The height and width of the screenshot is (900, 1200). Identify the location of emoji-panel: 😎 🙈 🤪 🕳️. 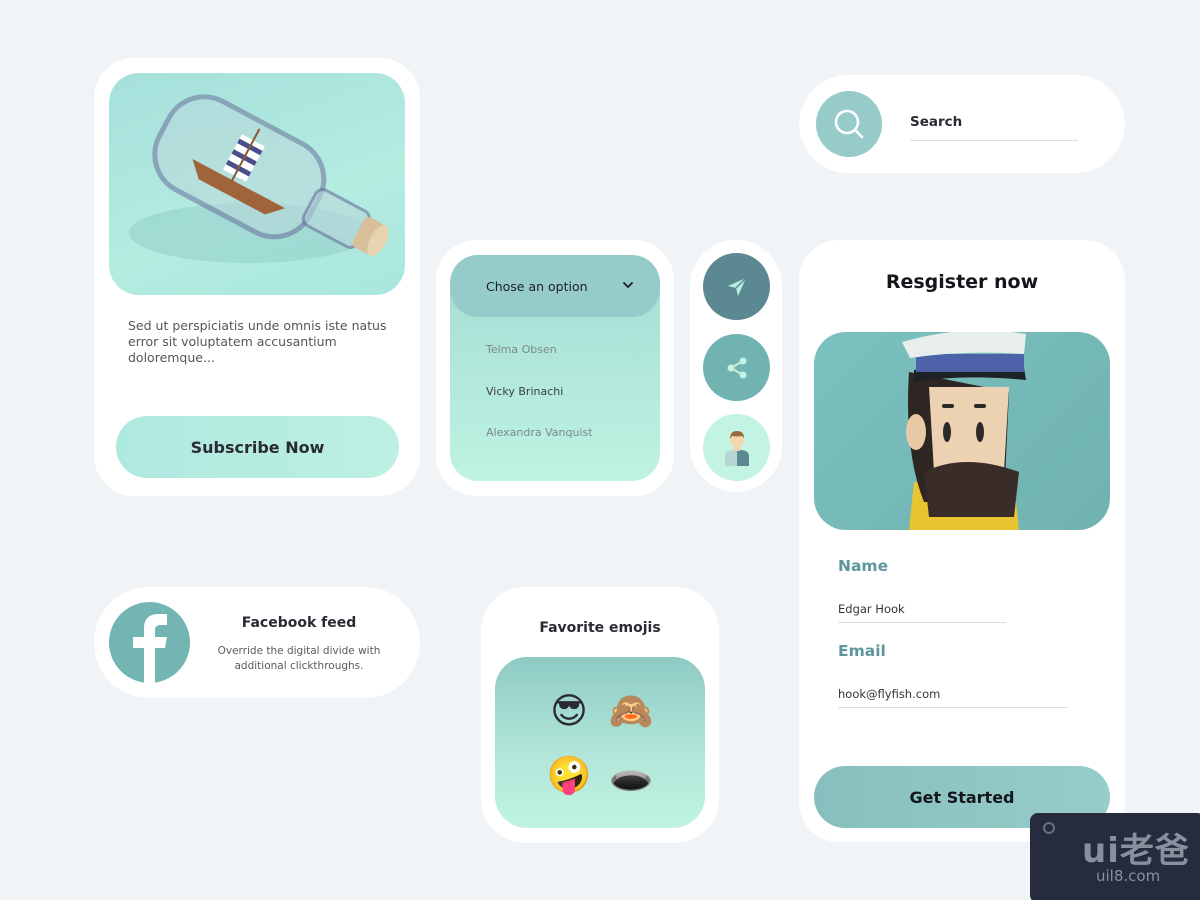
(600, 742).